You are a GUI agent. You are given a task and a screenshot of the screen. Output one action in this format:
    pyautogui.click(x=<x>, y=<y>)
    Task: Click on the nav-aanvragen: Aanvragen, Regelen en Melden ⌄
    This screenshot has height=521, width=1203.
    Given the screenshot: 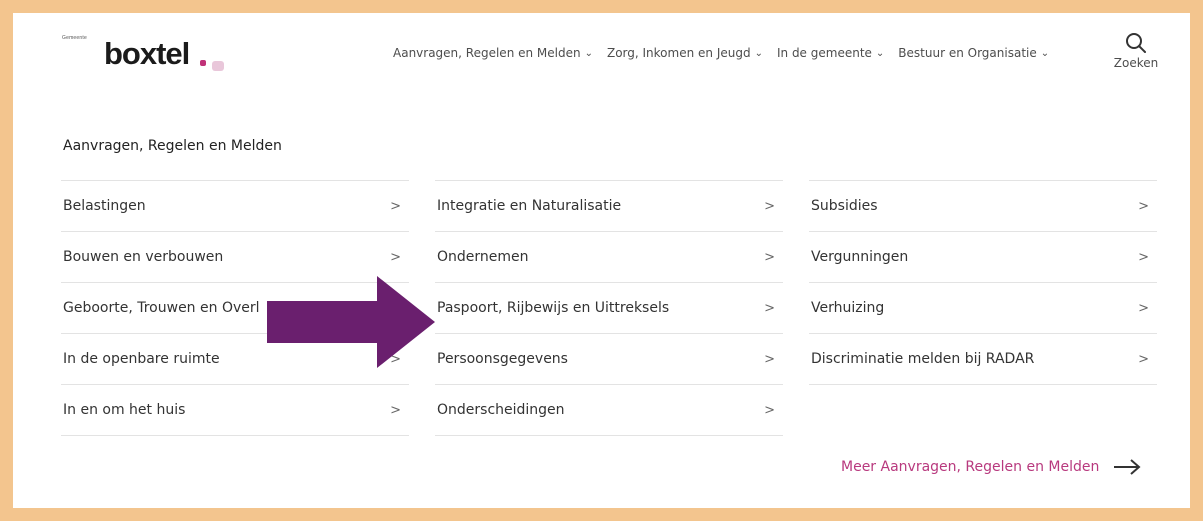 What is the action you would take?
    pyautogui.click(x=493, y=53)
    